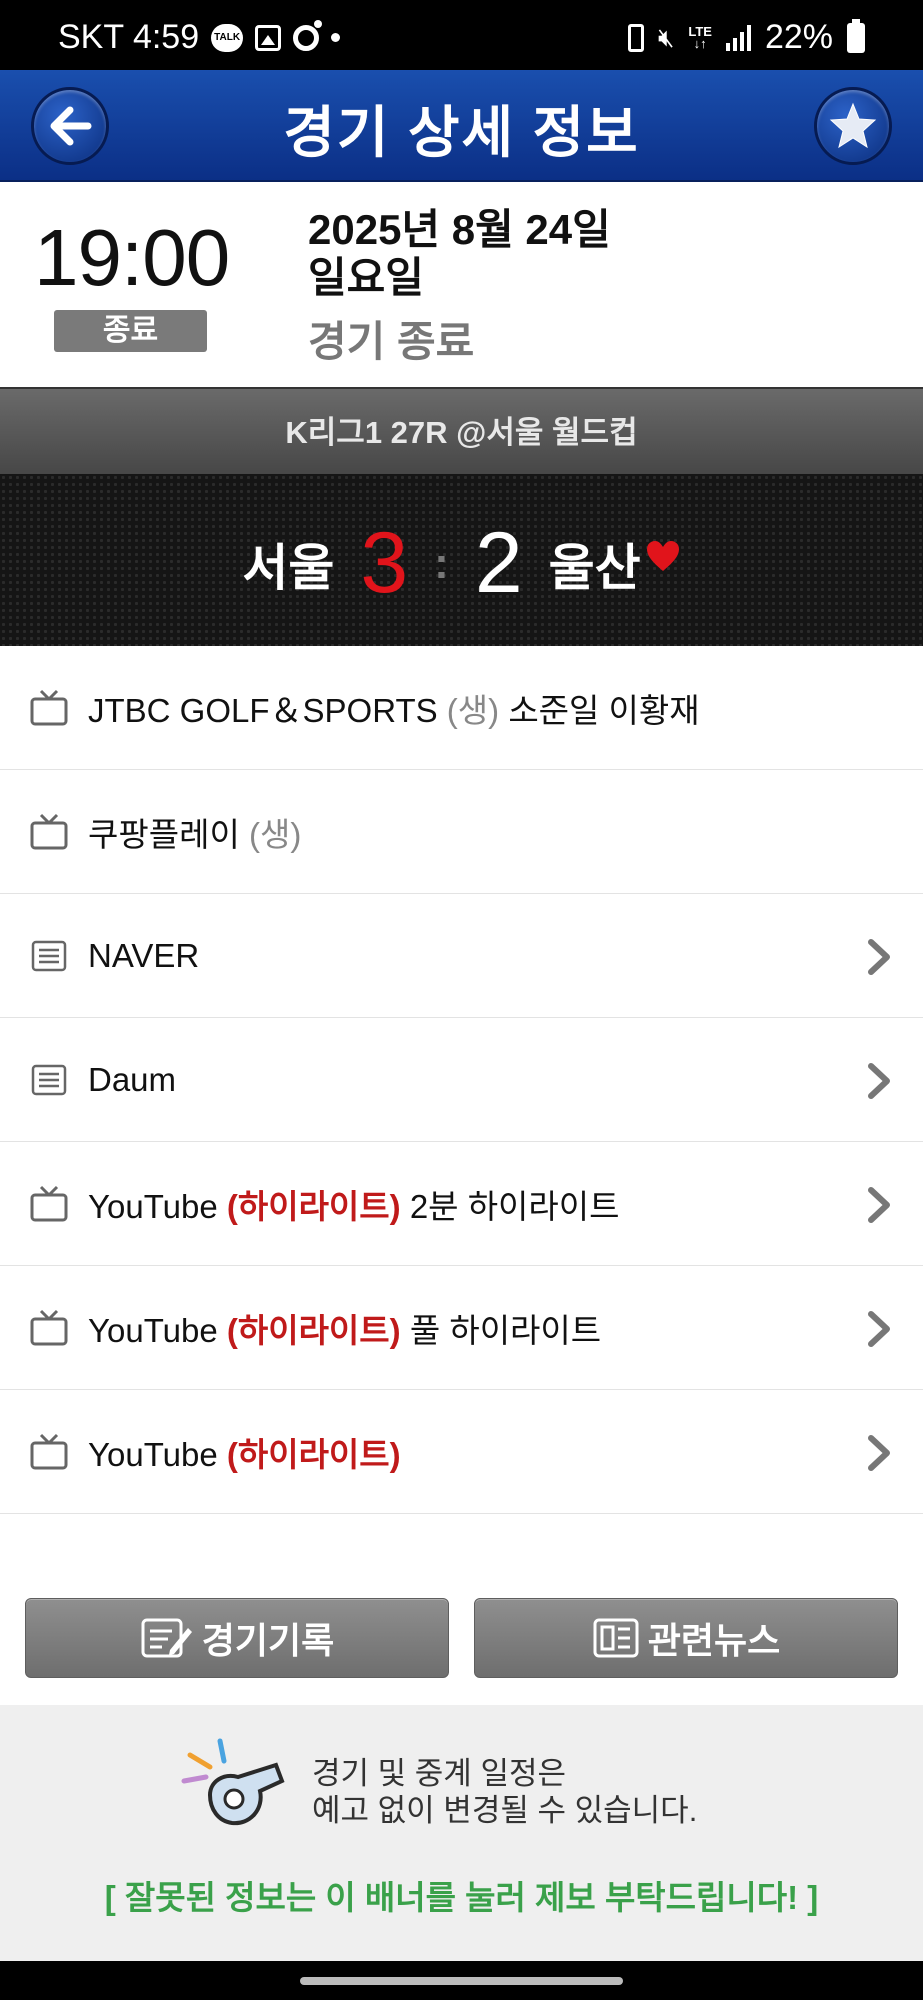 This screenshot has height=2000, width=923. I want to click on title-bar: 경기 상세 정보, so click(461, 126).